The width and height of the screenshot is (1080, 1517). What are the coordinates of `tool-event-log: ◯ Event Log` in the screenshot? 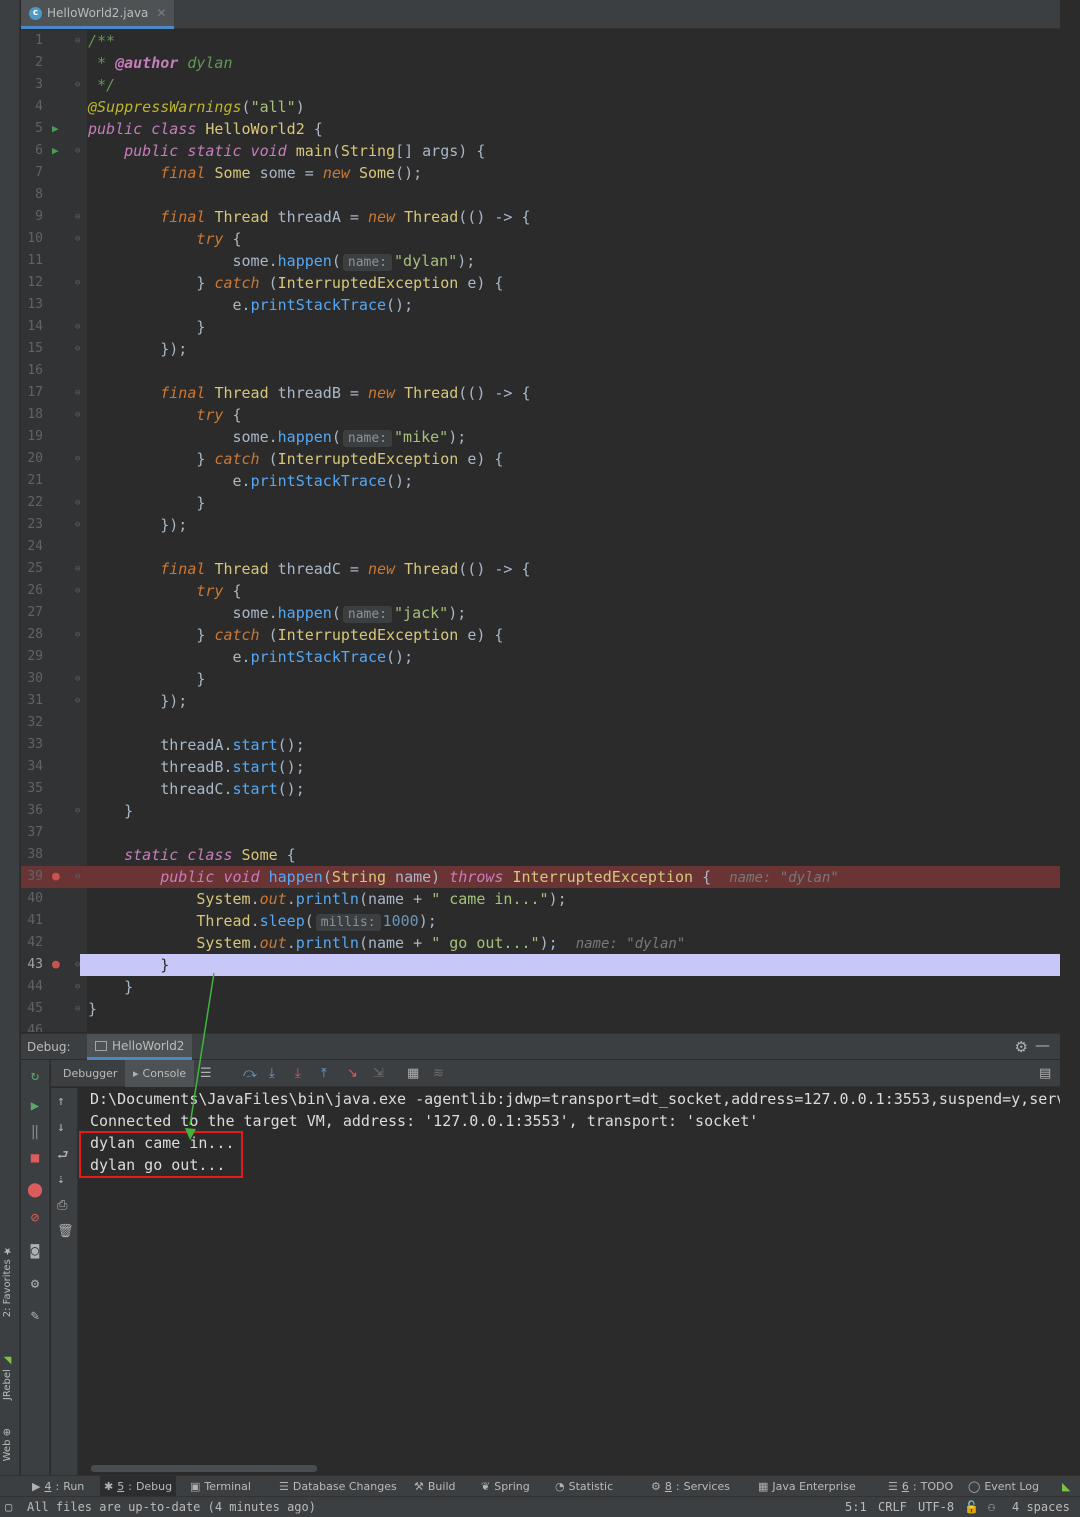 It's located at (1003, 1486).